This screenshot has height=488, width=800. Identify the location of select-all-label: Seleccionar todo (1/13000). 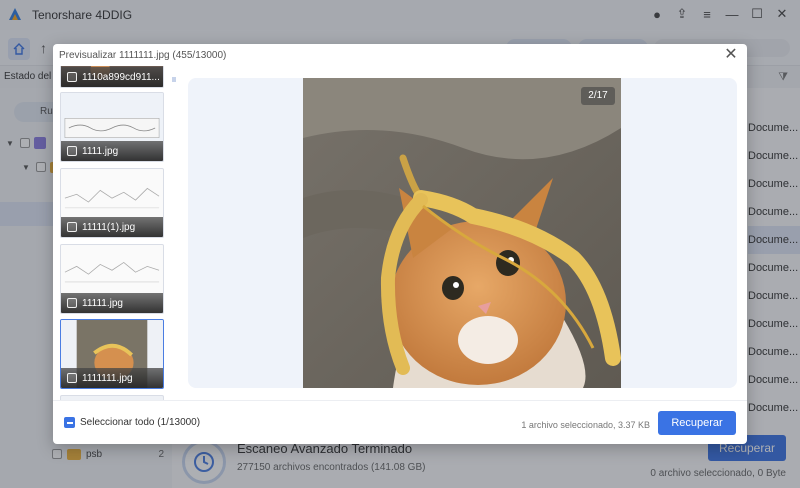
(140, 422).